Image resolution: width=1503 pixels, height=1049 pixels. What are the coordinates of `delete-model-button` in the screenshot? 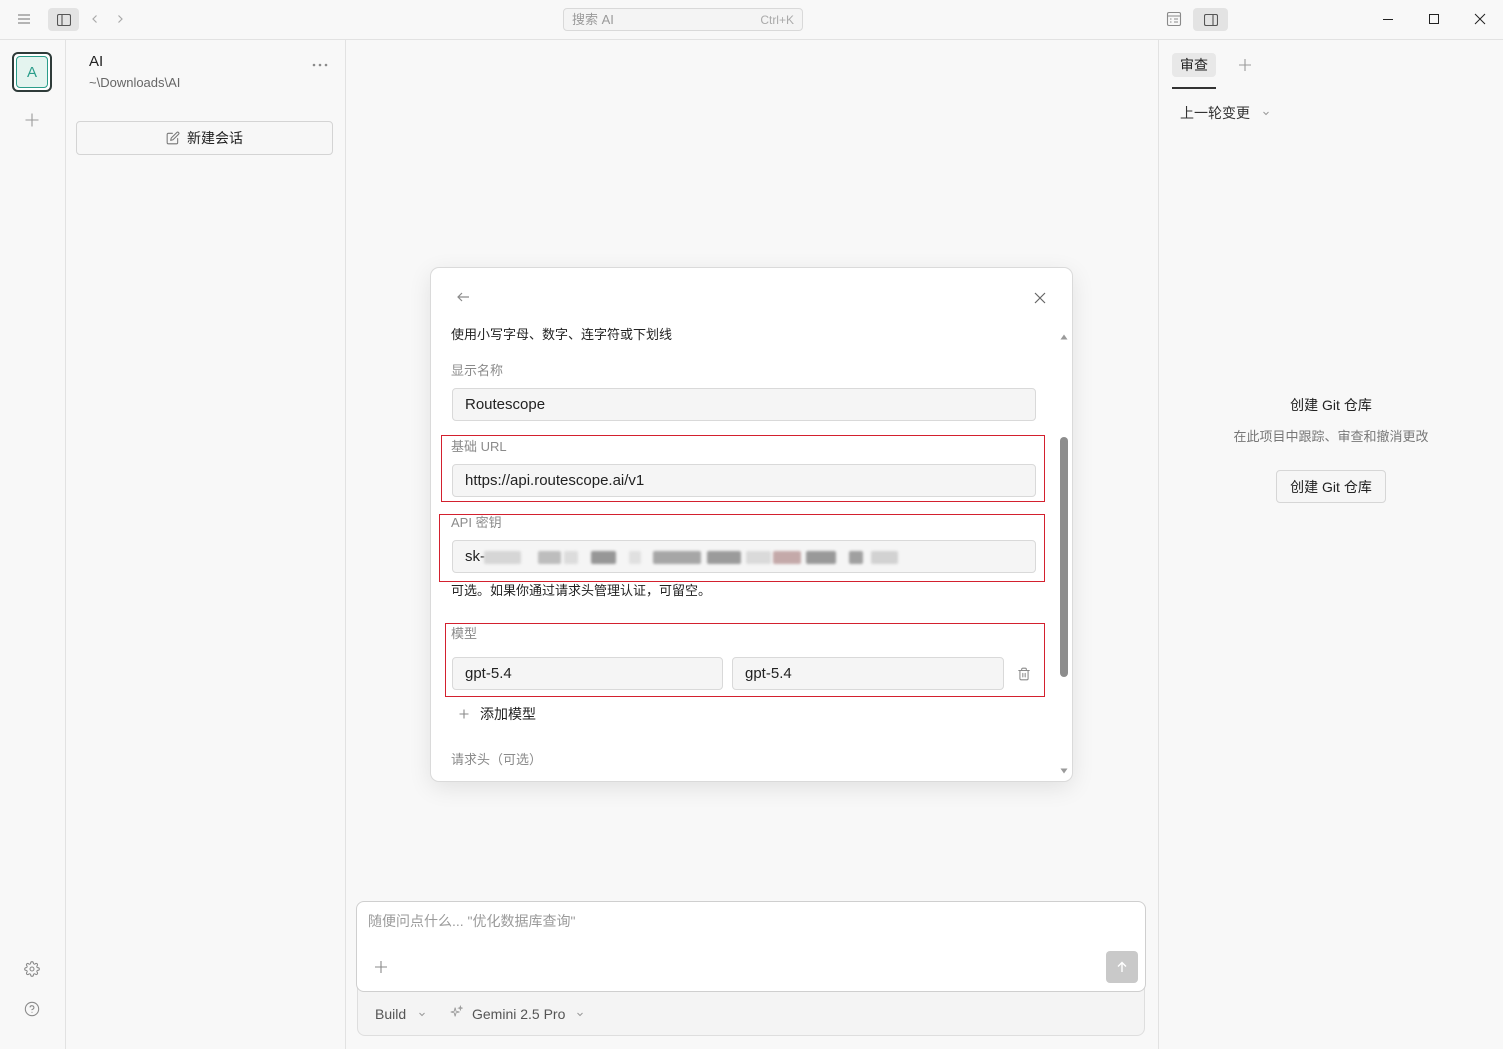 It's located at (1024, 674).